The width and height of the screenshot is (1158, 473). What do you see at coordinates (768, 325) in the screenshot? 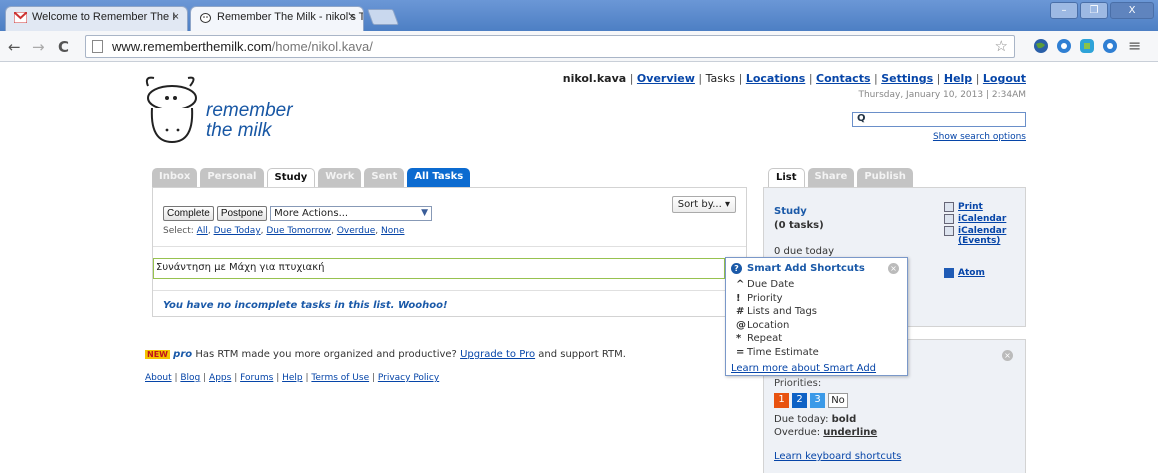
I see `shortcut-label: Location` at bounding box center [768, 325].